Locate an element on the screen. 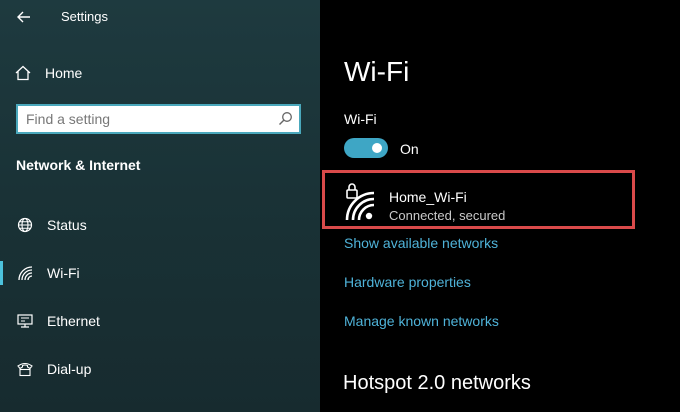  network-status: Connected, secured is located at coordinates (447, 215).